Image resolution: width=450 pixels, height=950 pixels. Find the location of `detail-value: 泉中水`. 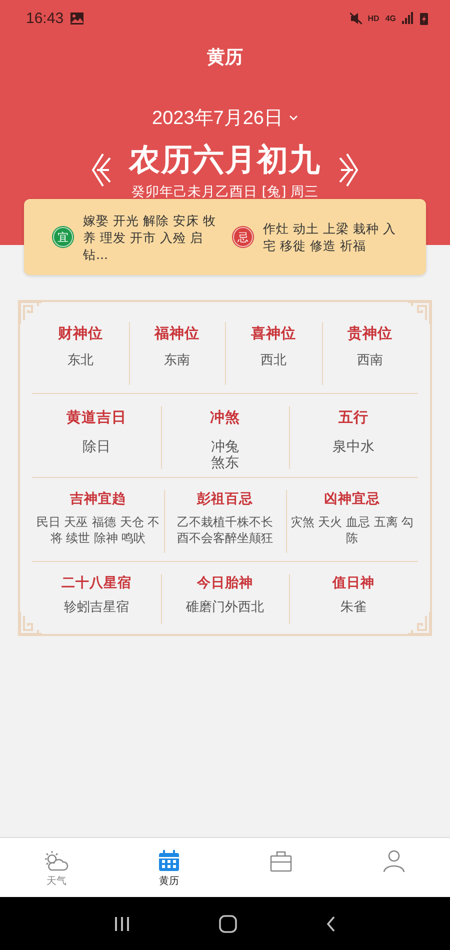

detail-value: 泉中水 is located at coordinates (353, 447).